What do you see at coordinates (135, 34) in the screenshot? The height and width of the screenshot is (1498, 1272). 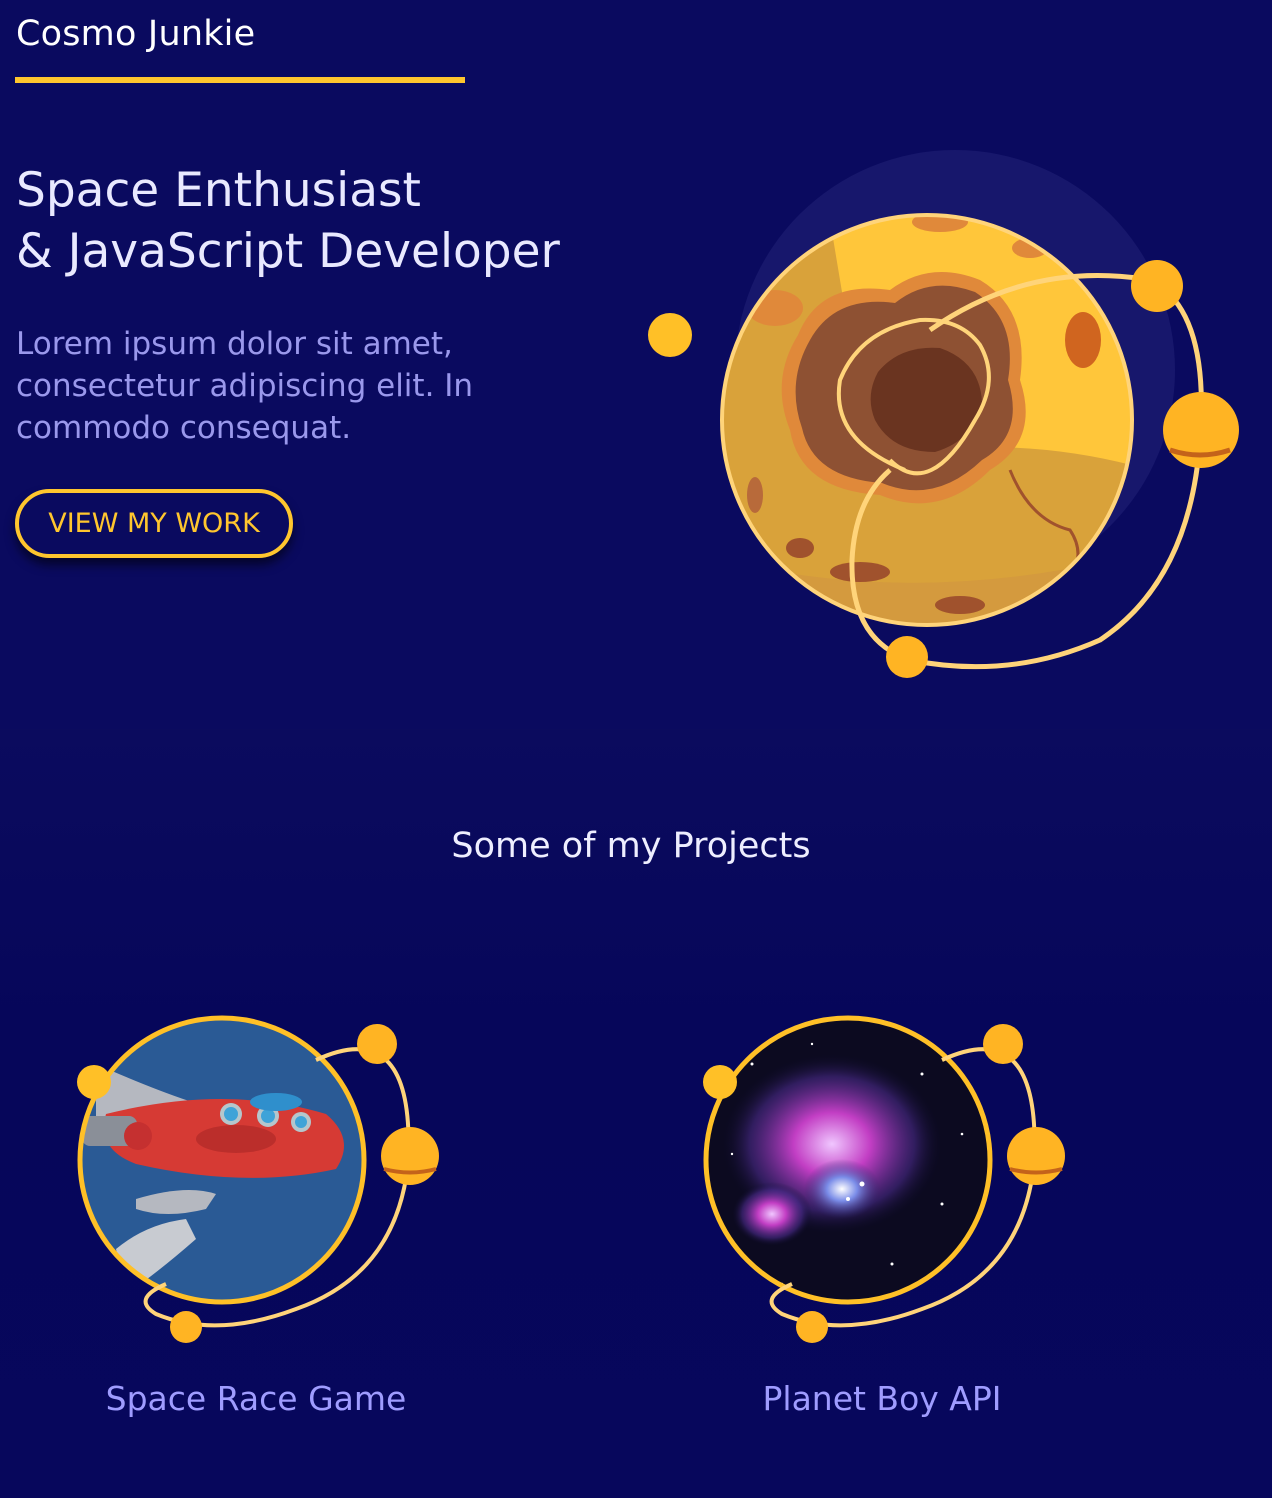 I see `site-logo: Cosmo Junkie` at bounding box center [135, 34].